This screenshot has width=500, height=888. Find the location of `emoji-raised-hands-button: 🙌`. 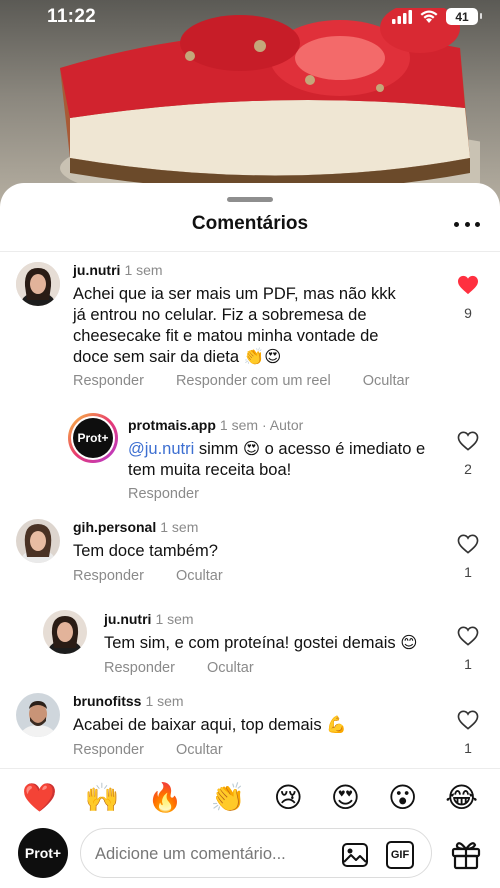

emoji-raised-hands-button: 🙌 is located at coordinates (102, 797).